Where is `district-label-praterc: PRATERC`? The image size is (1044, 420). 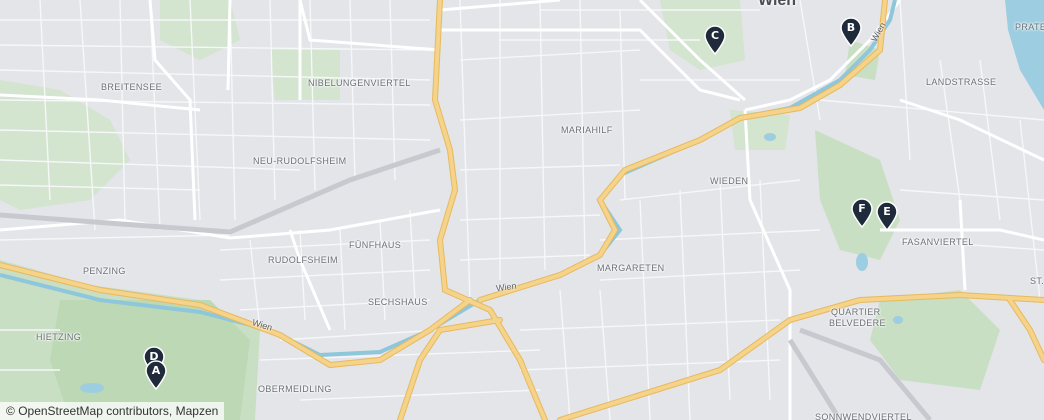 district-label-praterc: PRATERC is located at coordinates (1029, 27).